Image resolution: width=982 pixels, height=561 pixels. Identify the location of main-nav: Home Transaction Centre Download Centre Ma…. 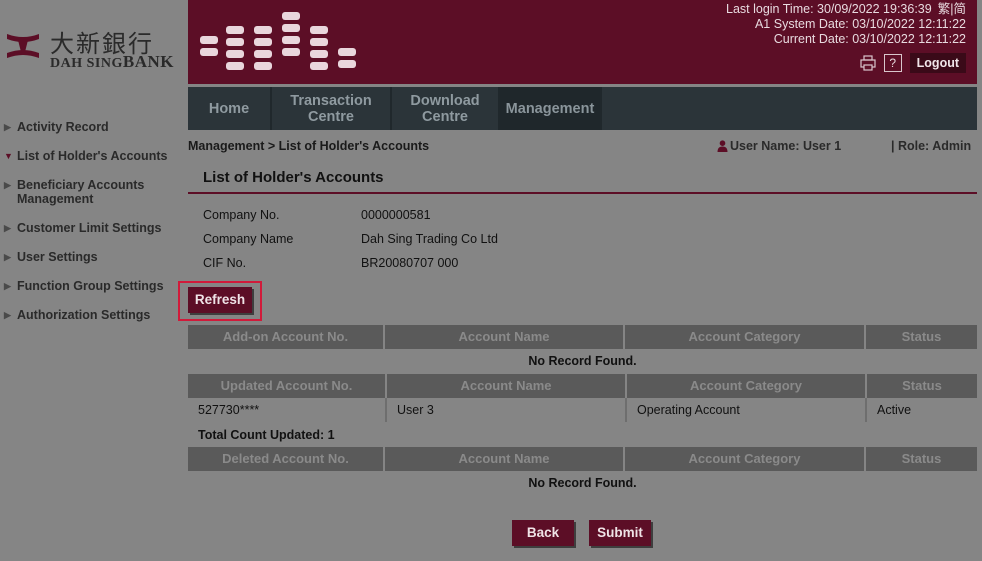
(582, 108).